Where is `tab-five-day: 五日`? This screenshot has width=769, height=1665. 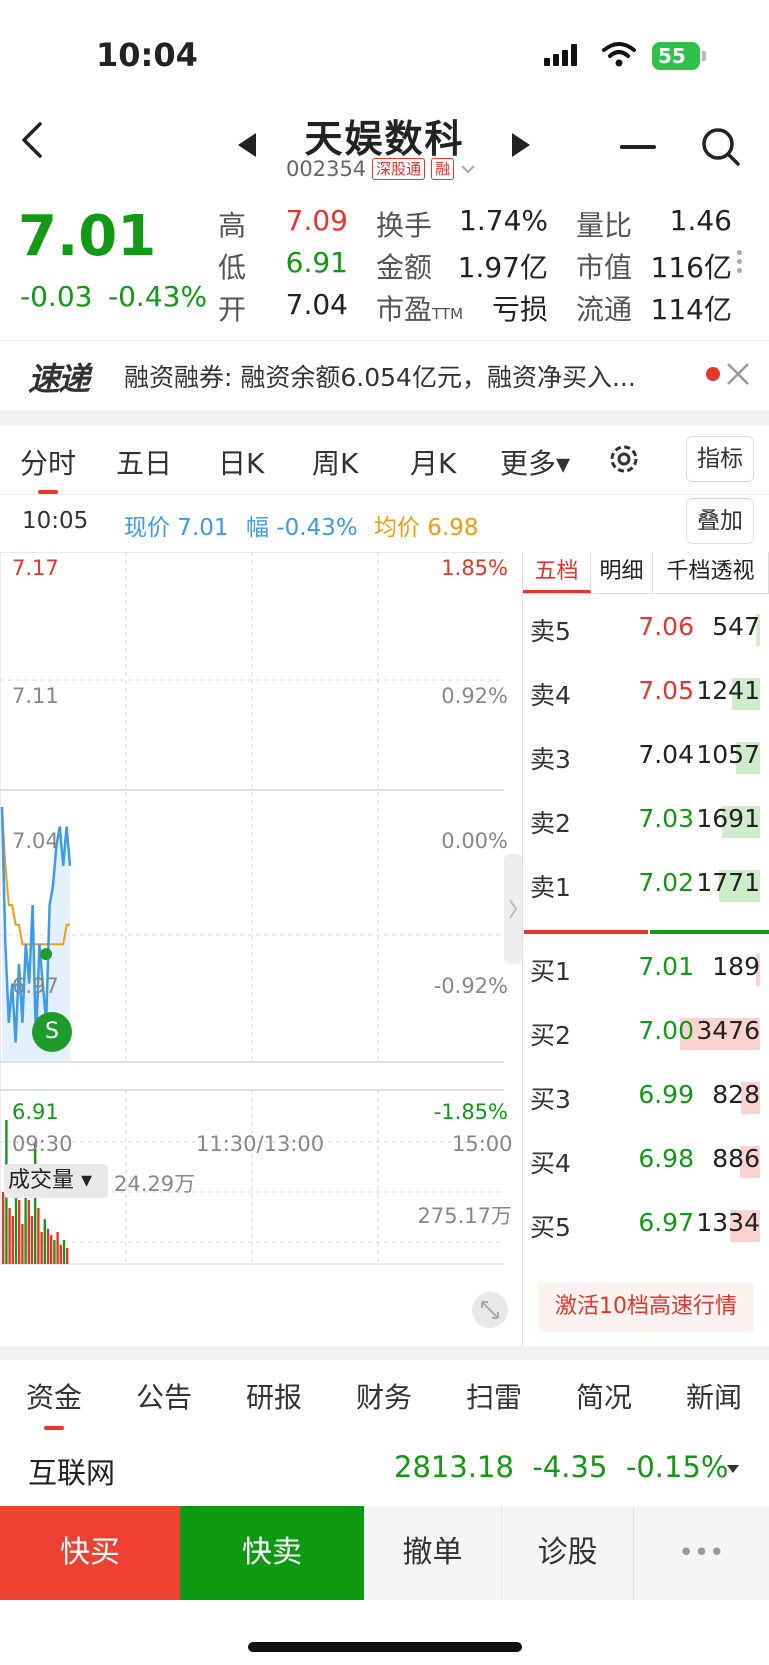 tab-five-day: 五日 is located at coordinates (144, 462).